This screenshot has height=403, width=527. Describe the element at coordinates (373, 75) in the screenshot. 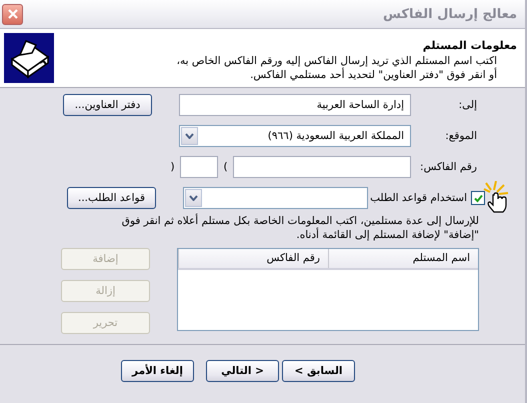

I see `header-description: أو انقر فوق "دفتر العناوين" لتحديد أحد مستلمي الفاكس.` at that location.